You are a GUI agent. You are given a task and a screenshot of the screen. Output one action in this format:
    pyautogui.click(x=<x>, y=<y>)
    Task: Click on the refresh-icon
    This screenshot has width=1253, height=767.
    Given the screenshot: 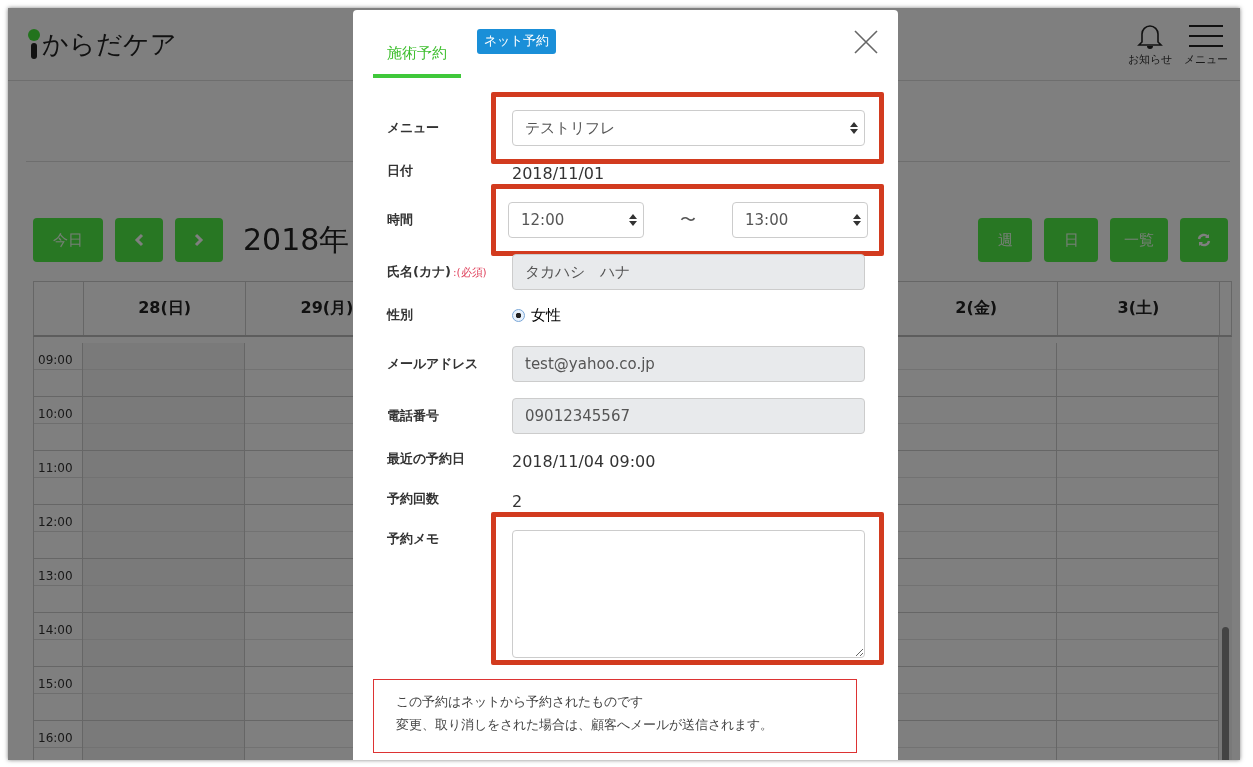 What is the action you would take?
    pyautogui.click(x=1204, y=240)
    